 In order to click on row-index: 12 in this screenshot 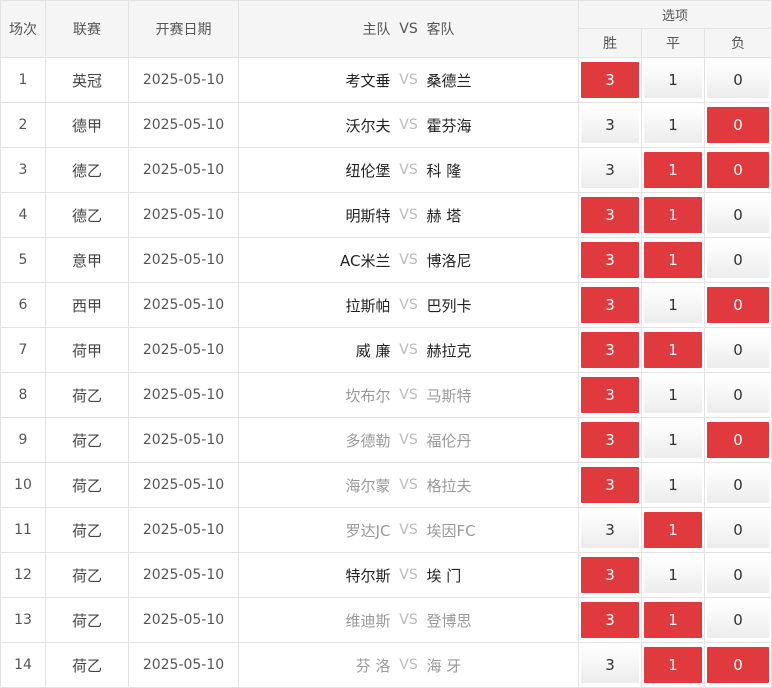, I will do `click(23, 575)`.